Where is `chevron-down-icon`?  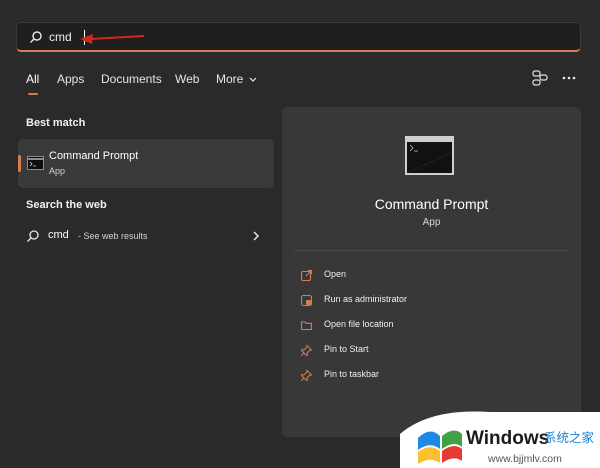 chevron-down-icon is located at coordinates (253, 79).